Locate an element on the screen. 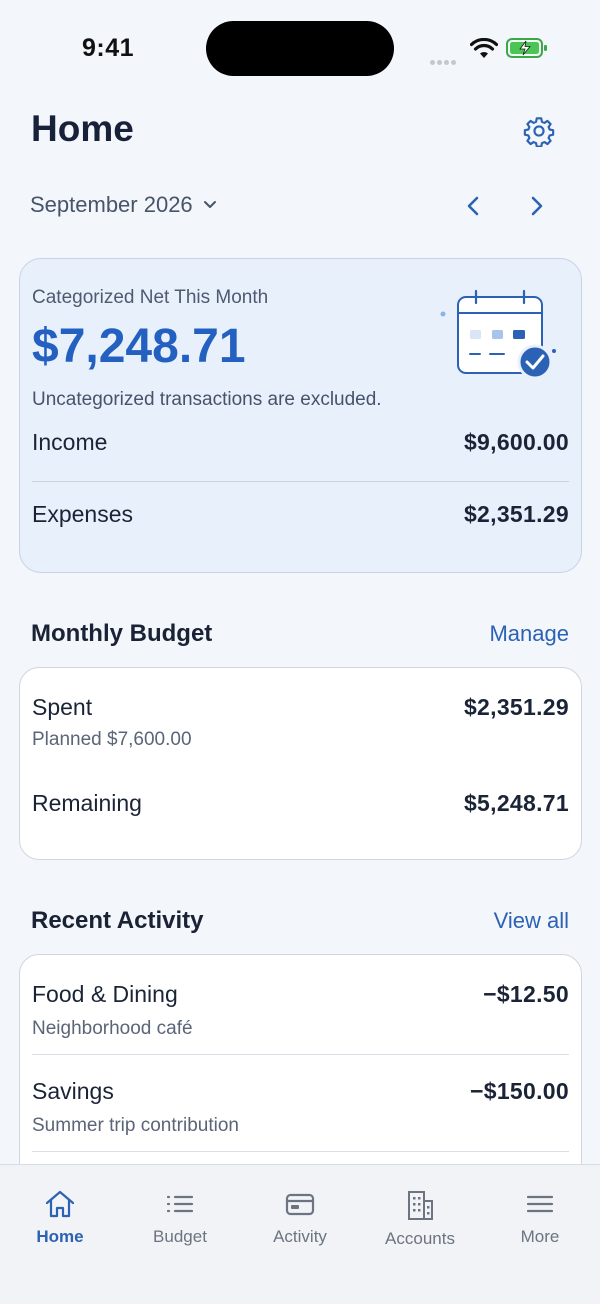 The image size is (600, 1304). net-note: Uncategorized transactions are excluded. is located at coordinates (207, 399).